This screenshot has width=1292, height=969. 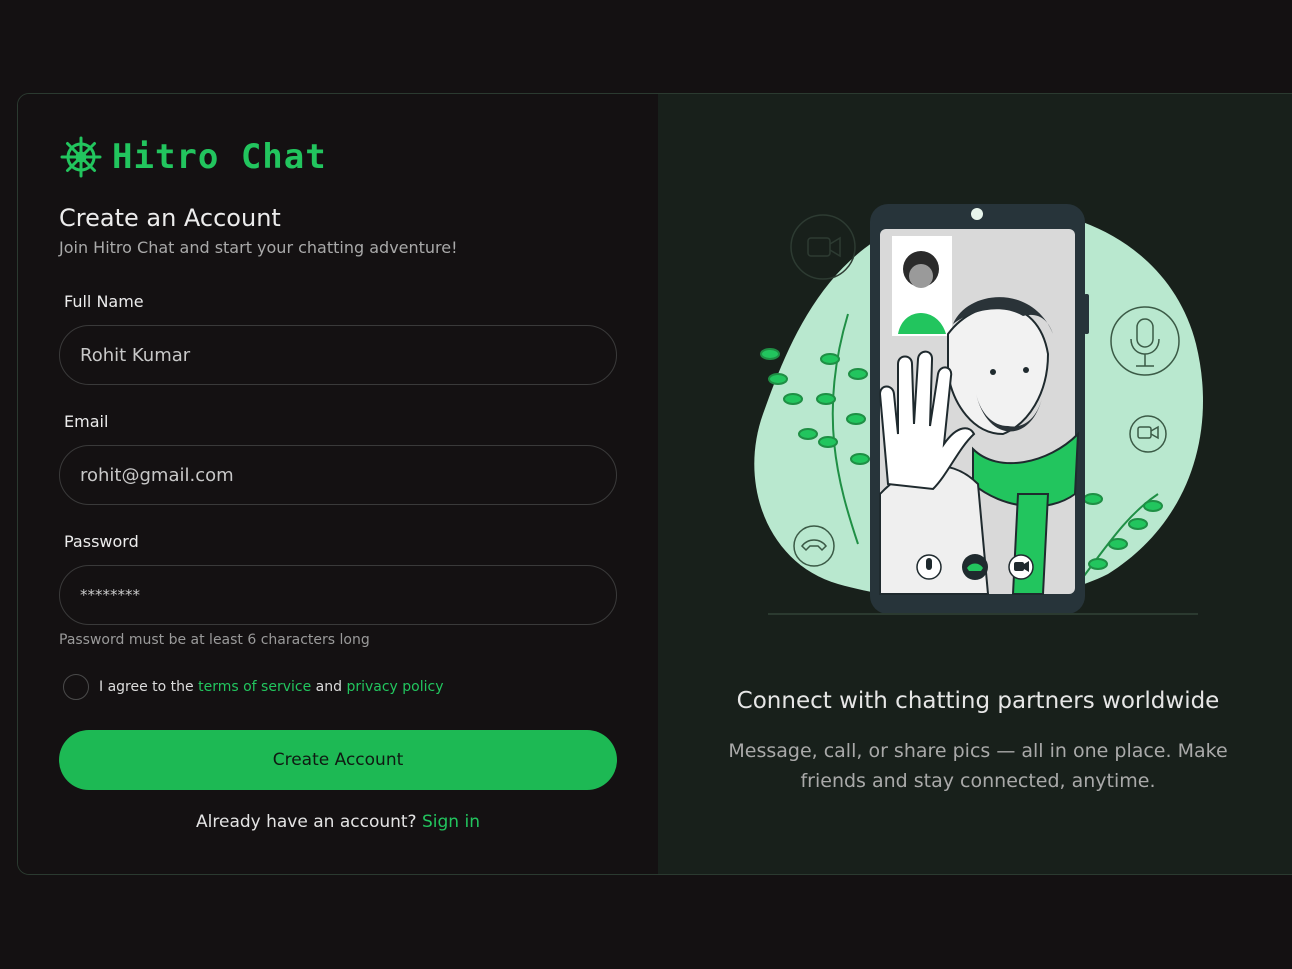 What do you see at coordinates (306, 822) in the screenshot?
I see `signin-prompt-text: Already have an account?` at bounding box center [306, 822].